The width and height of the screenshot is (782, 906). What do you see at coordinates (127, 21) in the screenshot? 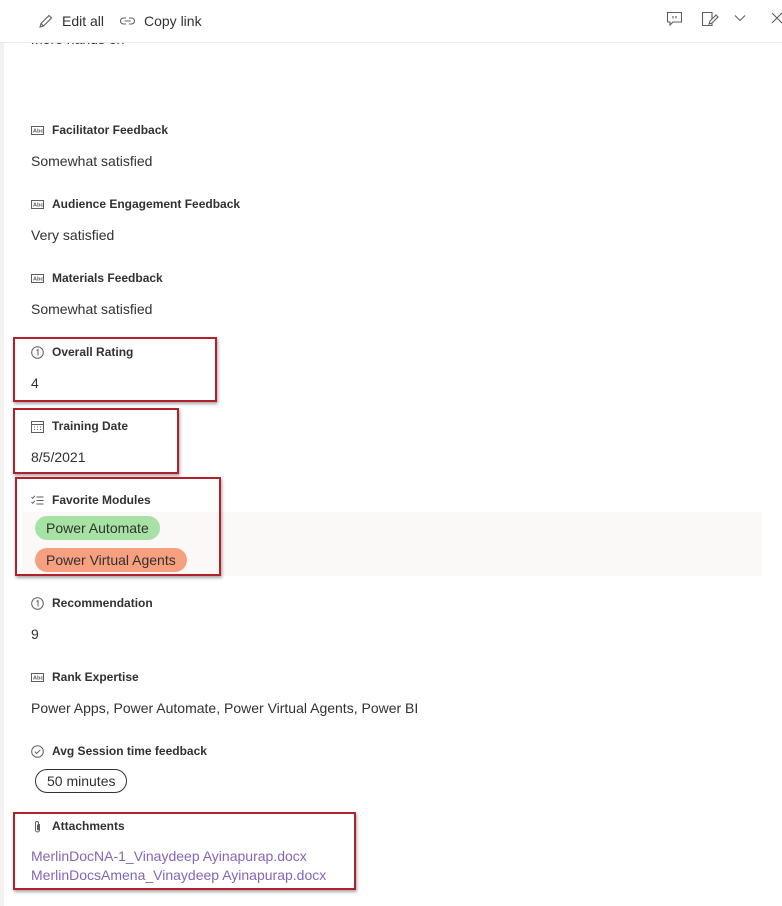
I see `link-icon` at bounding box center [127, 21].